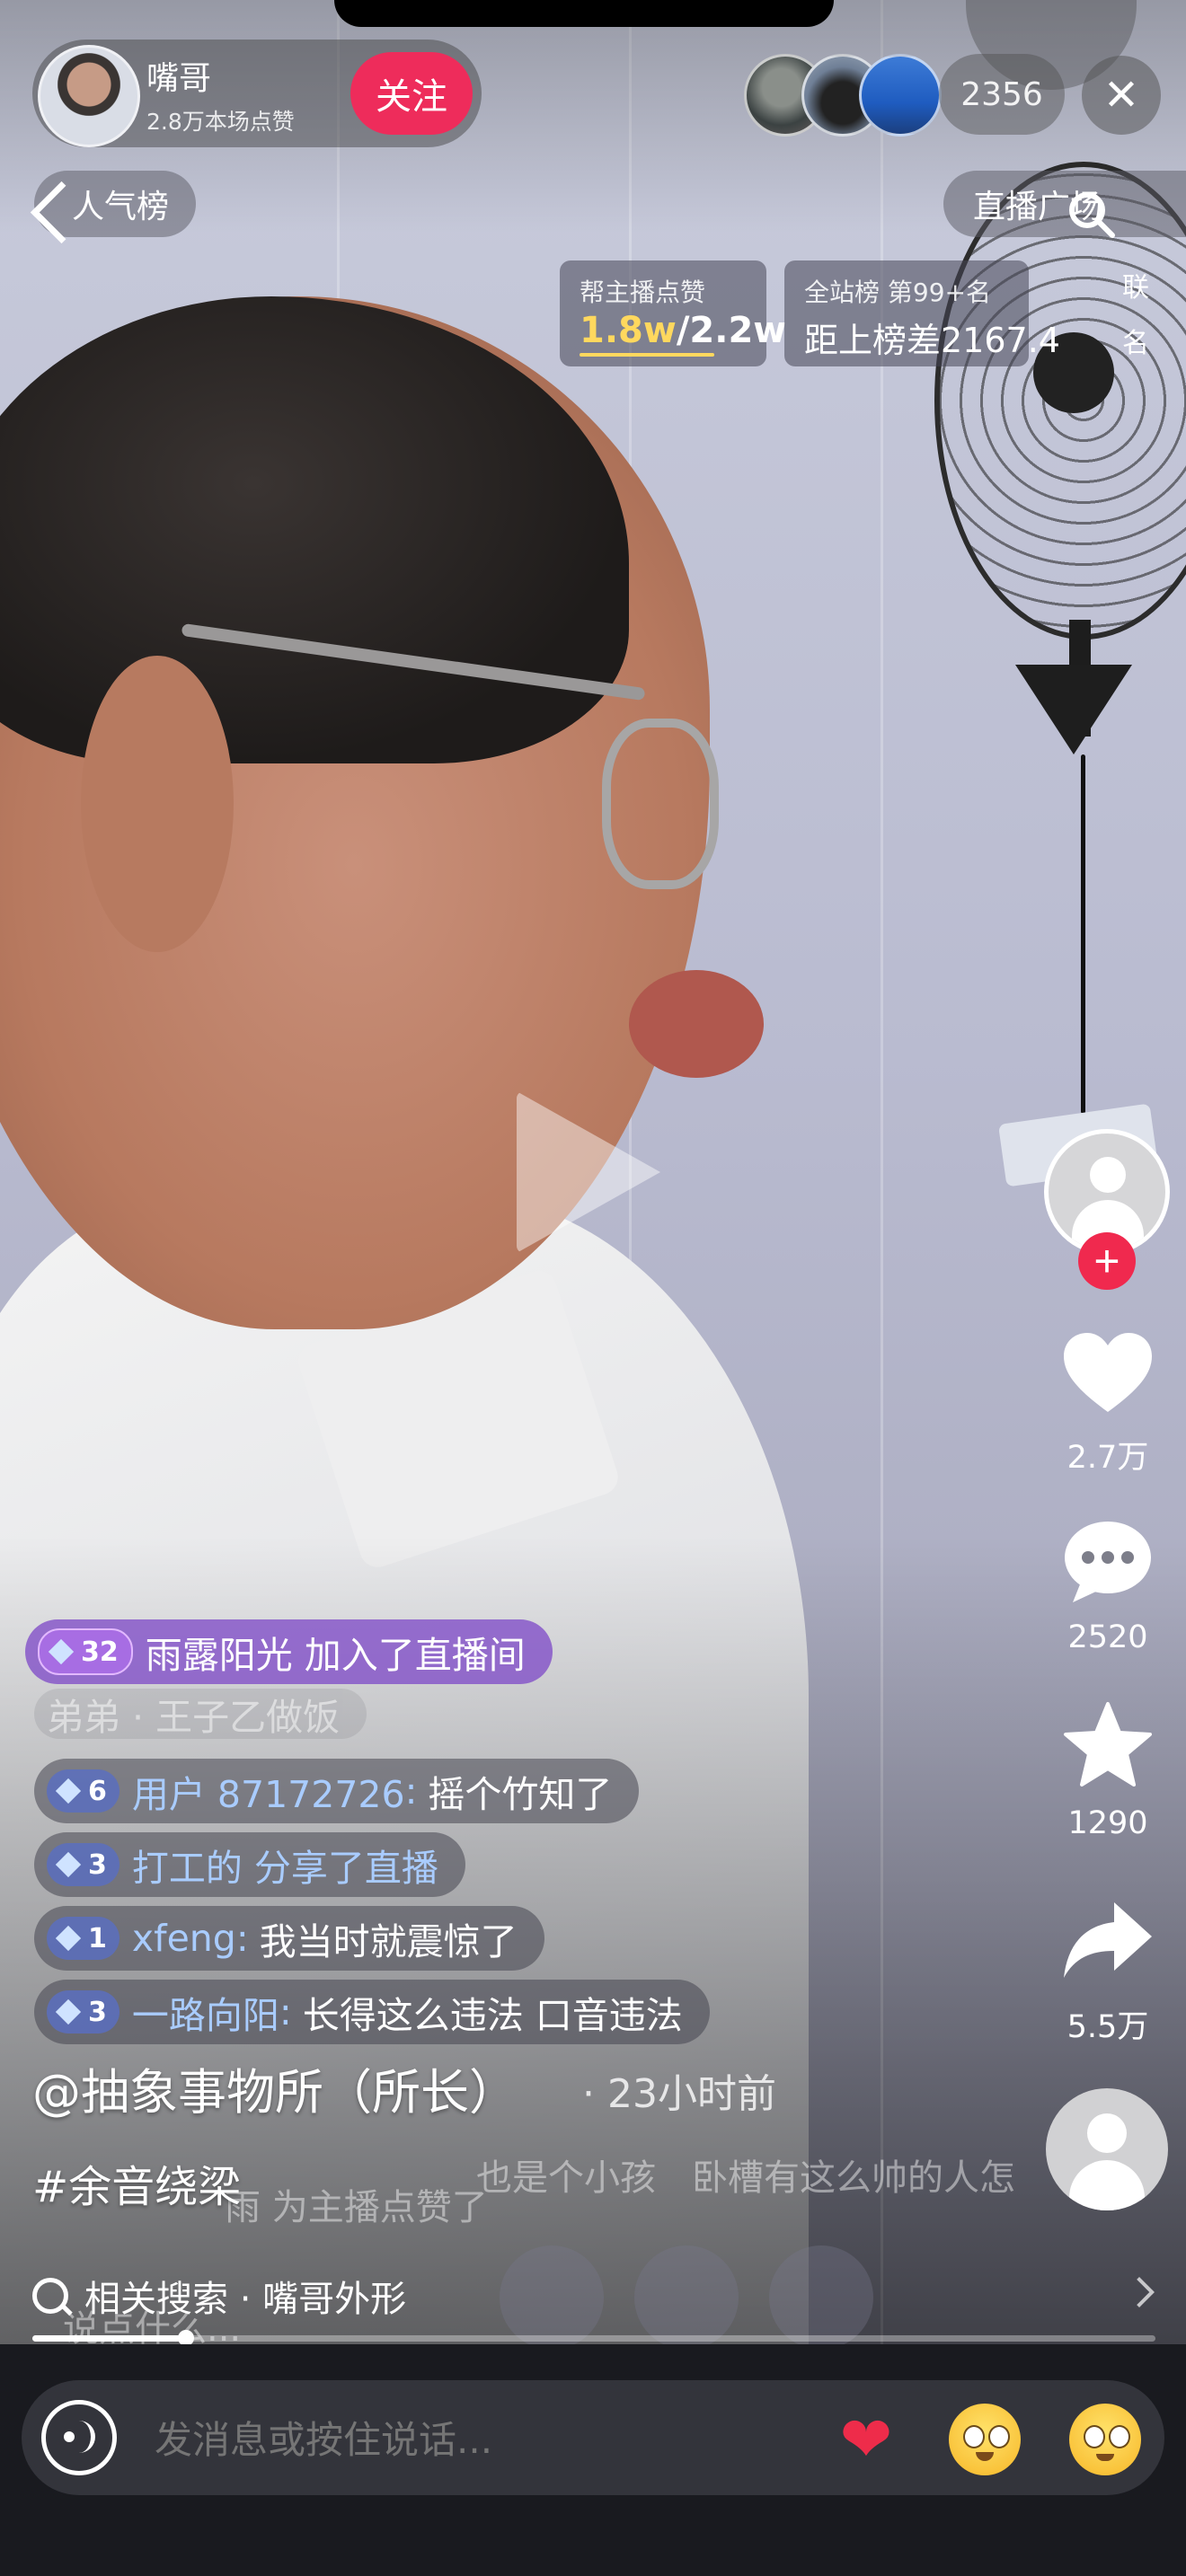  Describe the element at coordinates (1107, 1745) in the screenshot. I see `star-icon` at that location.